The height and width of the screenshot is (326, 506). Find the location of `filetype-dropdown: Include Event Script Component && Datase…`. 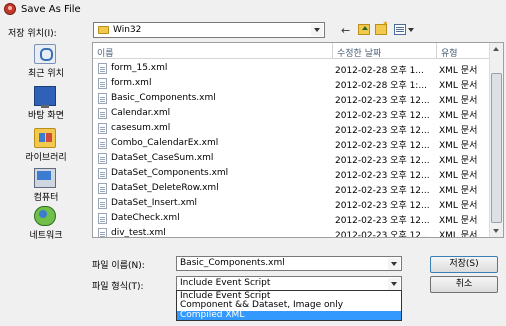

filetype-dropdown: Include Event Script Component && Datase… is located at coordinates (289, 305).